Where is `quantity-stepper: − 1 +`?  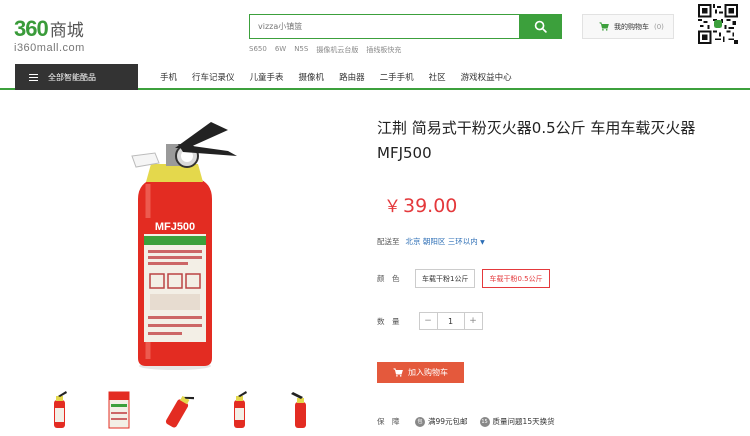 quantity-stepper: − 1 + is located at coordinates (450, 321).